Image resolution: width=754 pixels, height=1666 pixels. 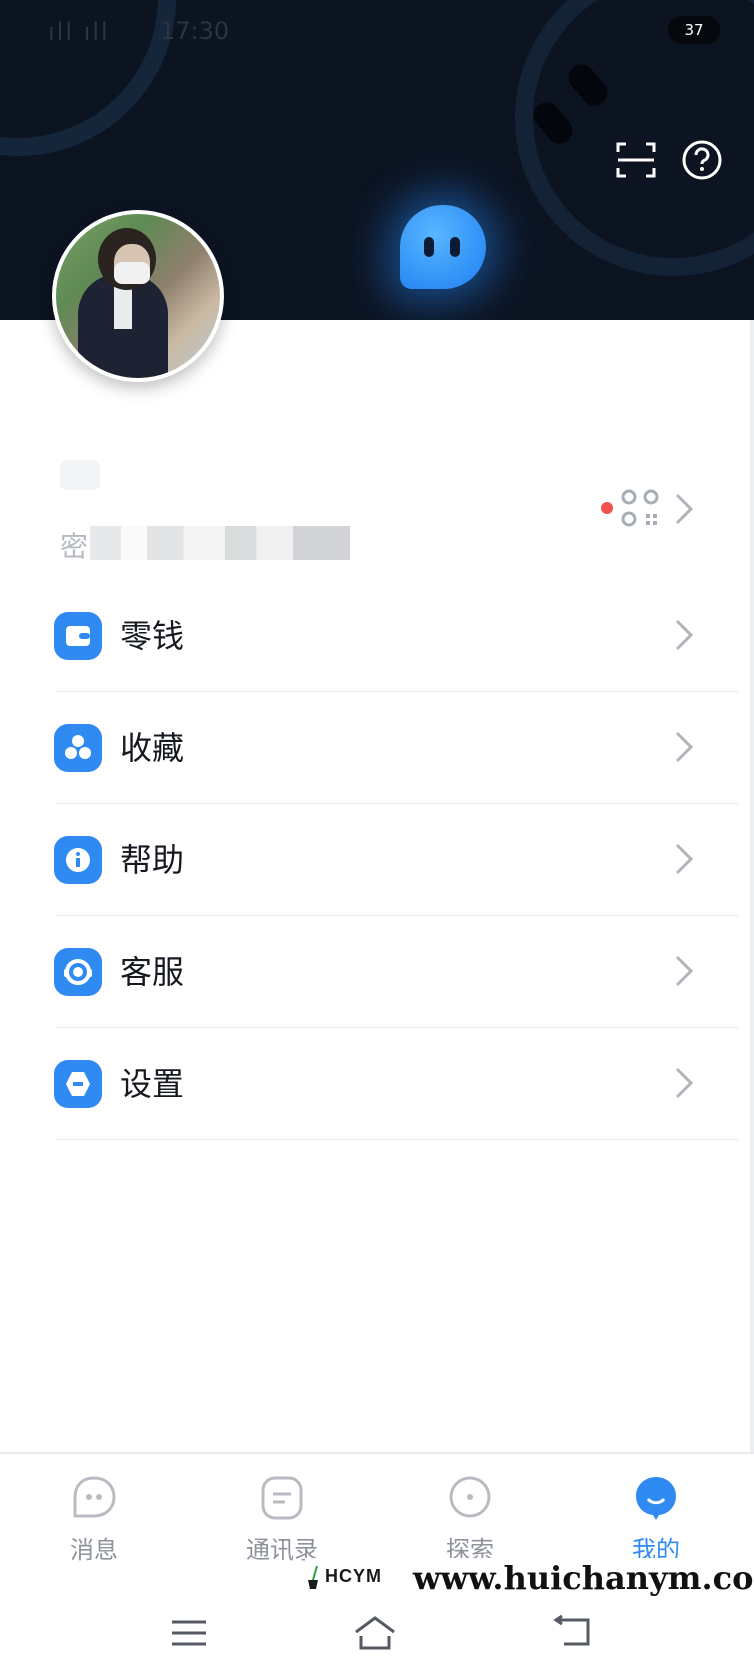 I want to click on status-time: 17:30, so click(x=195, y=31).